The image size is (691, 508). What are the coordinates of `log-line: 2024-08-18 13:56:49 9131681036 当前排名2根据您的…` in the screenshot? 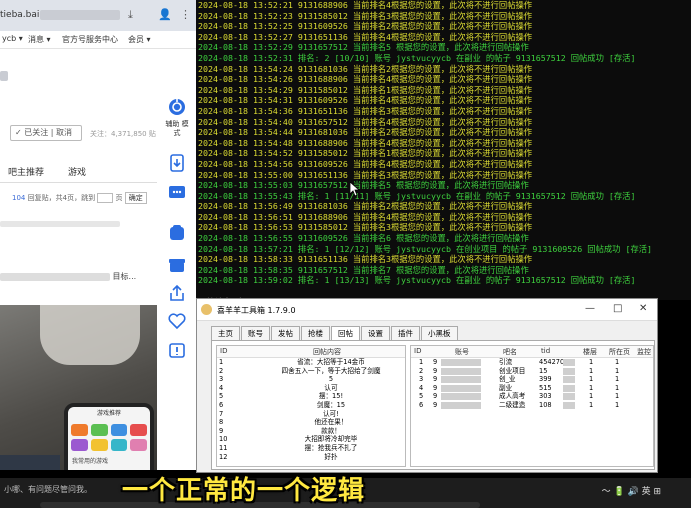 It's located at (365, 206).